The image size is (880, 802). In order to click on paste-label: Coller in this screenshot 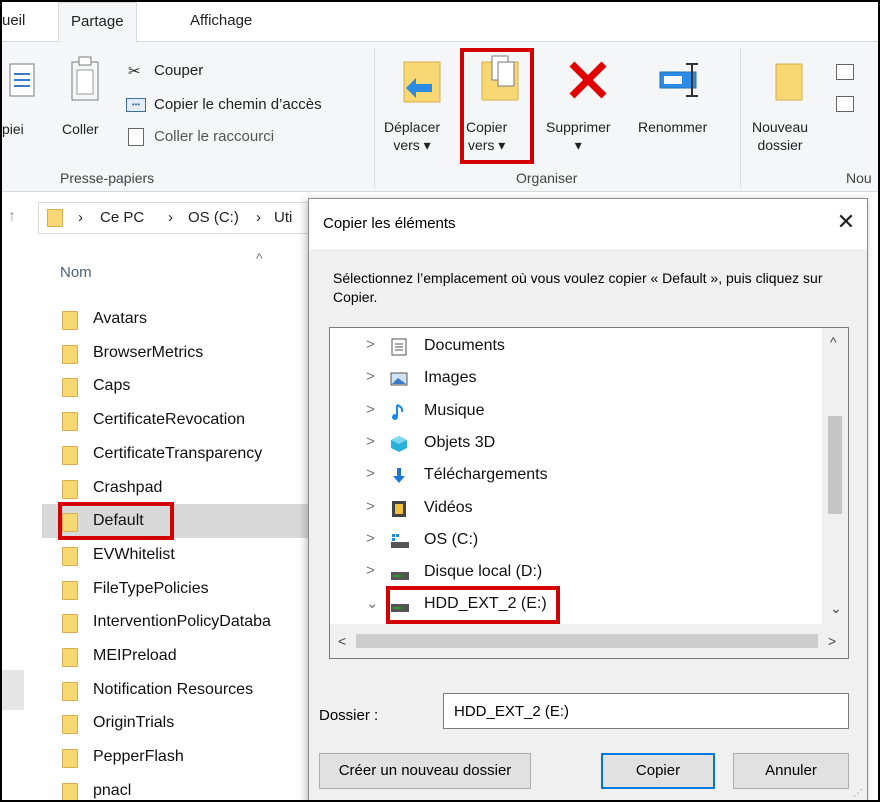, I will do `click(80, 129)`.